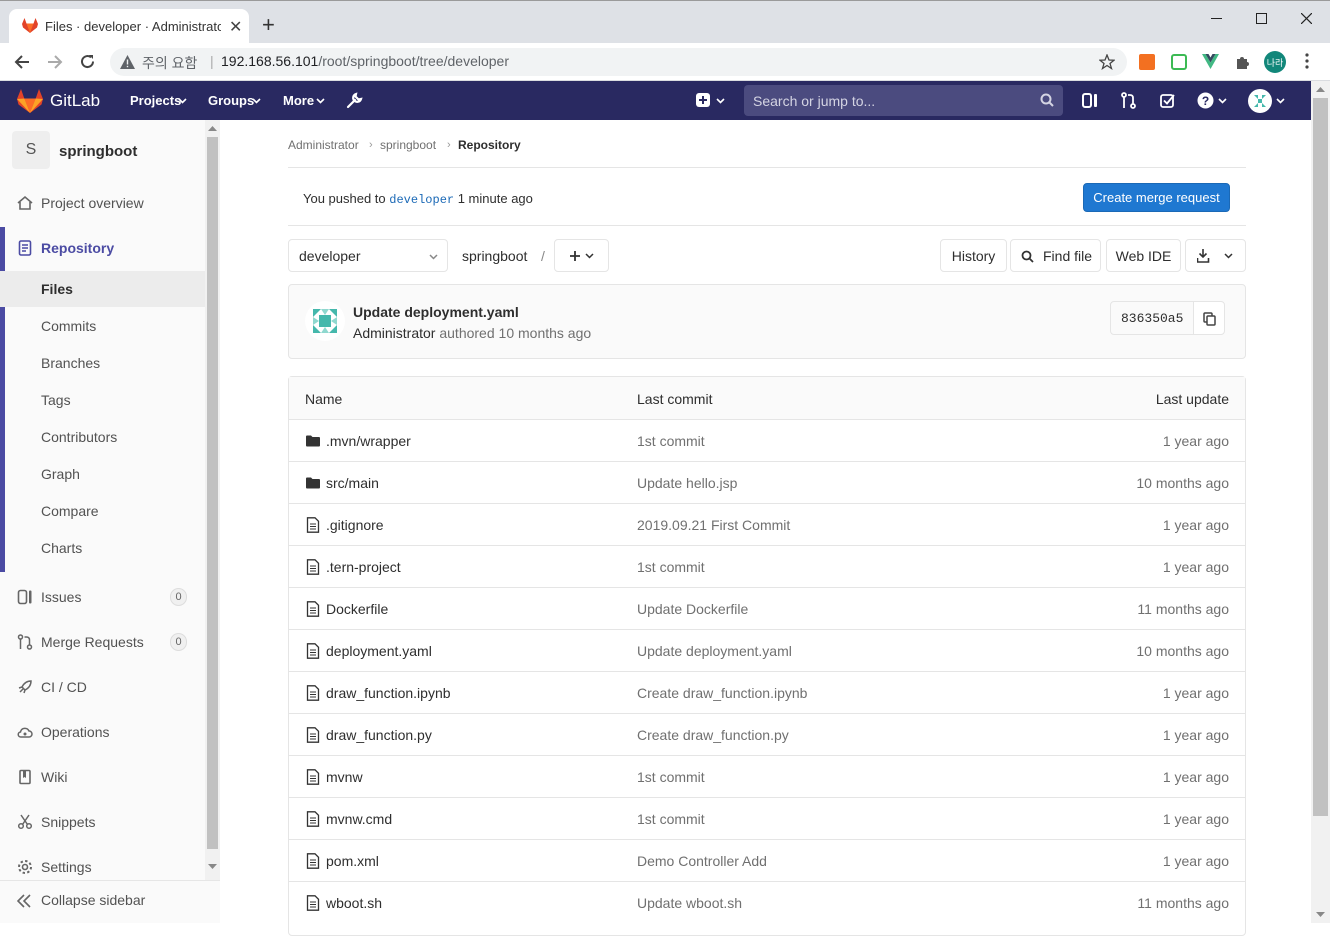 Image resolution: width=1330 pixels, height=936 pixels. Describe the element at coordinates (1090, 100) in the screenshot. I see `issues-icon` at that location.